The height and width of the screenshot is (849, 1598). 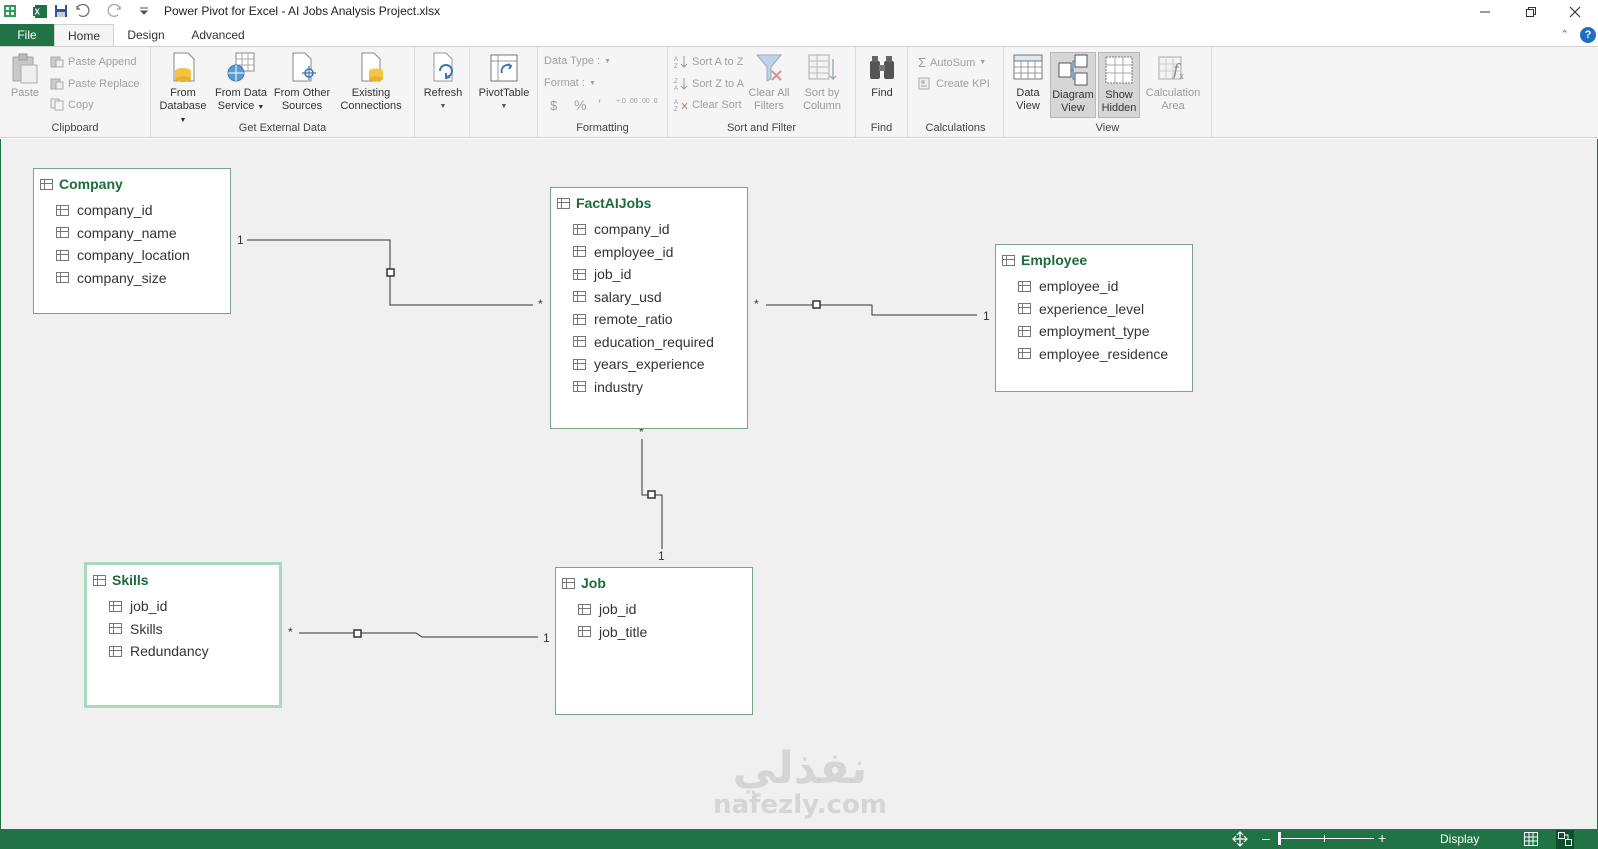 I want to click on calculation-area-button: fx Calculation Area, so click(x=1173, y=82).